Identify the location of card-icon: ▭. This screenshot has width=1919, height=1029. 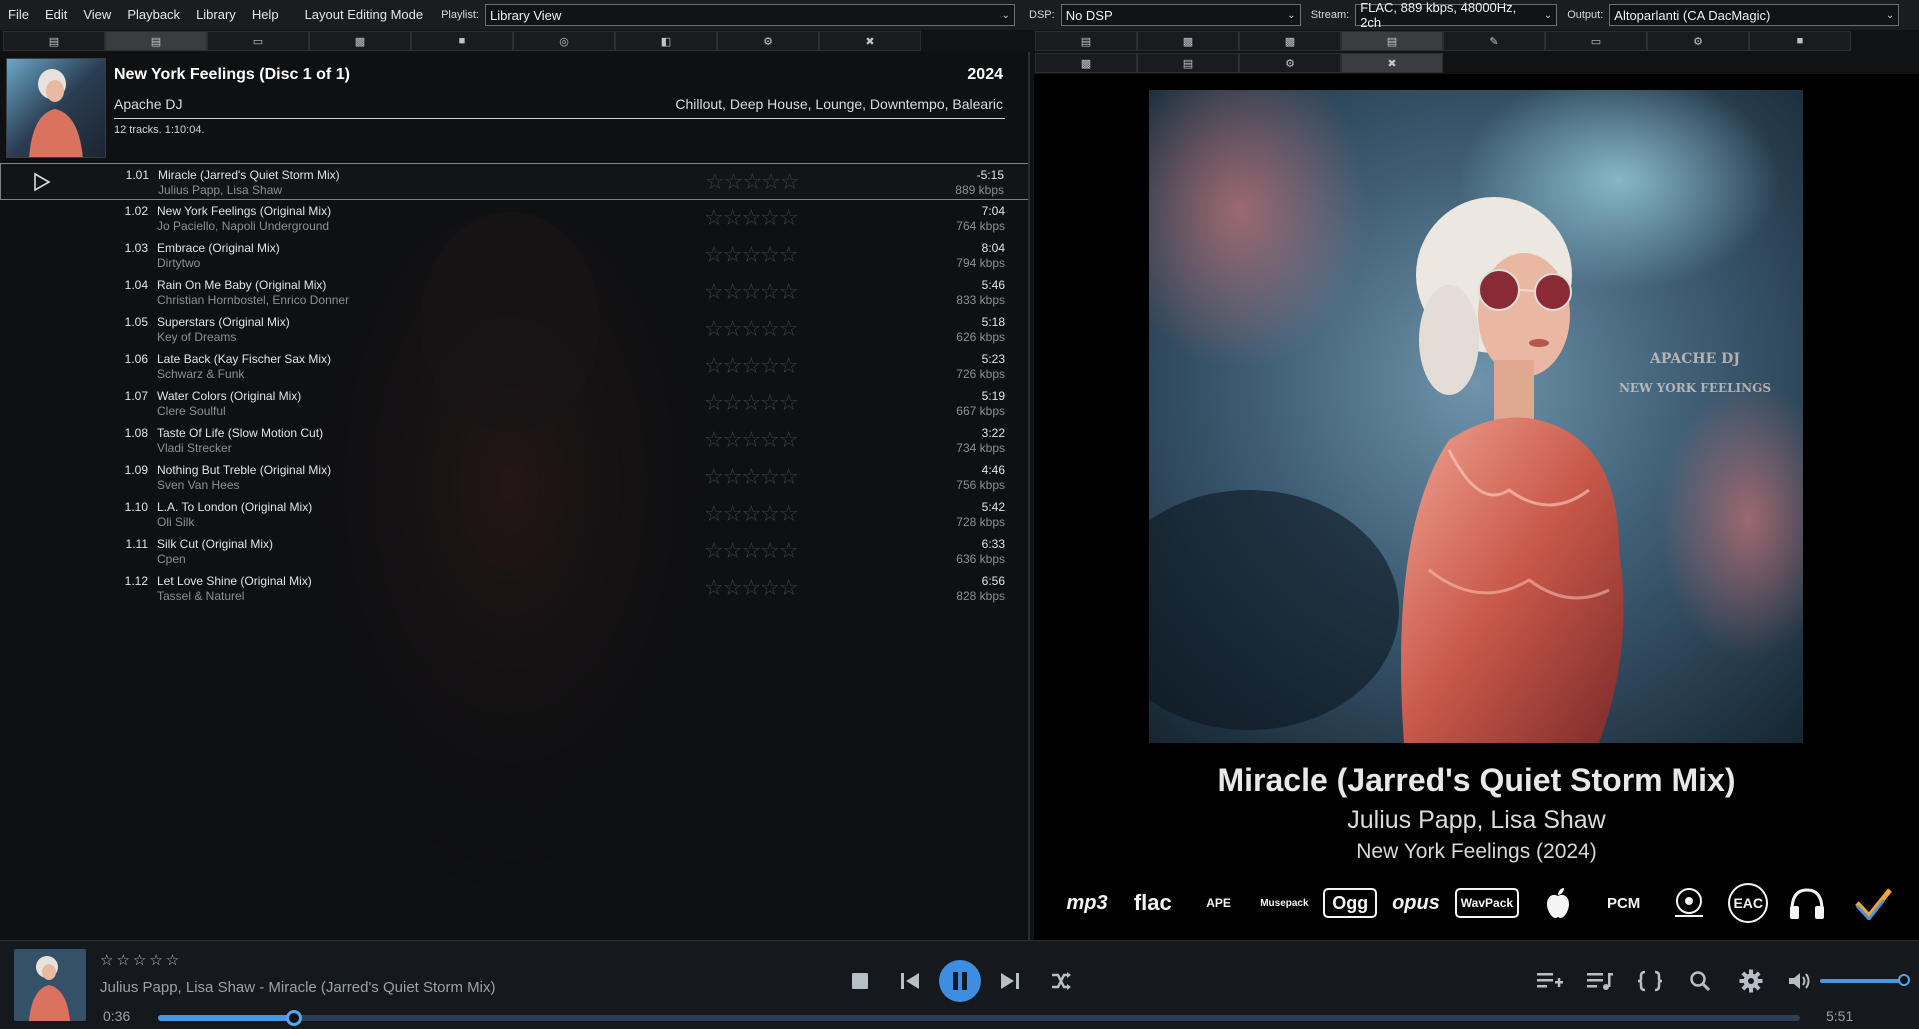
(1596, 41).